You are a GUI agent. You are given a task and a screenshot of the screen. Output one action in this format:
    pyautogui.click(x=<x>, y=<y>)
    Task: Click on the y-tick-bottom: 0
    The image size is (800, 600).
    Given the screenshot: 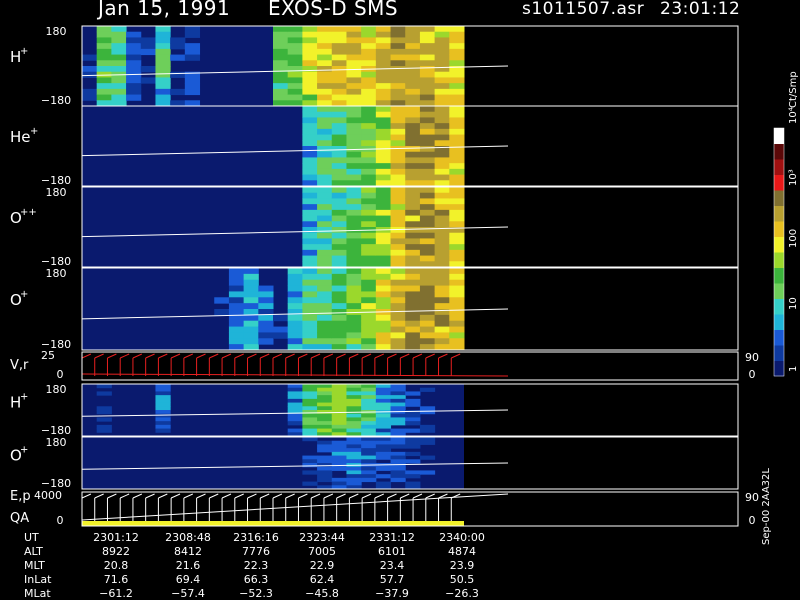 What is the action you would take?
    pyautogui.click(x=60, y=374)
    